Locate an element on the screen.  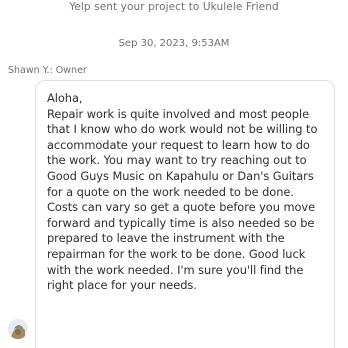
message-timestamp: Sep 30, 2023, 9:53AM is located at coordinates (174, 43).